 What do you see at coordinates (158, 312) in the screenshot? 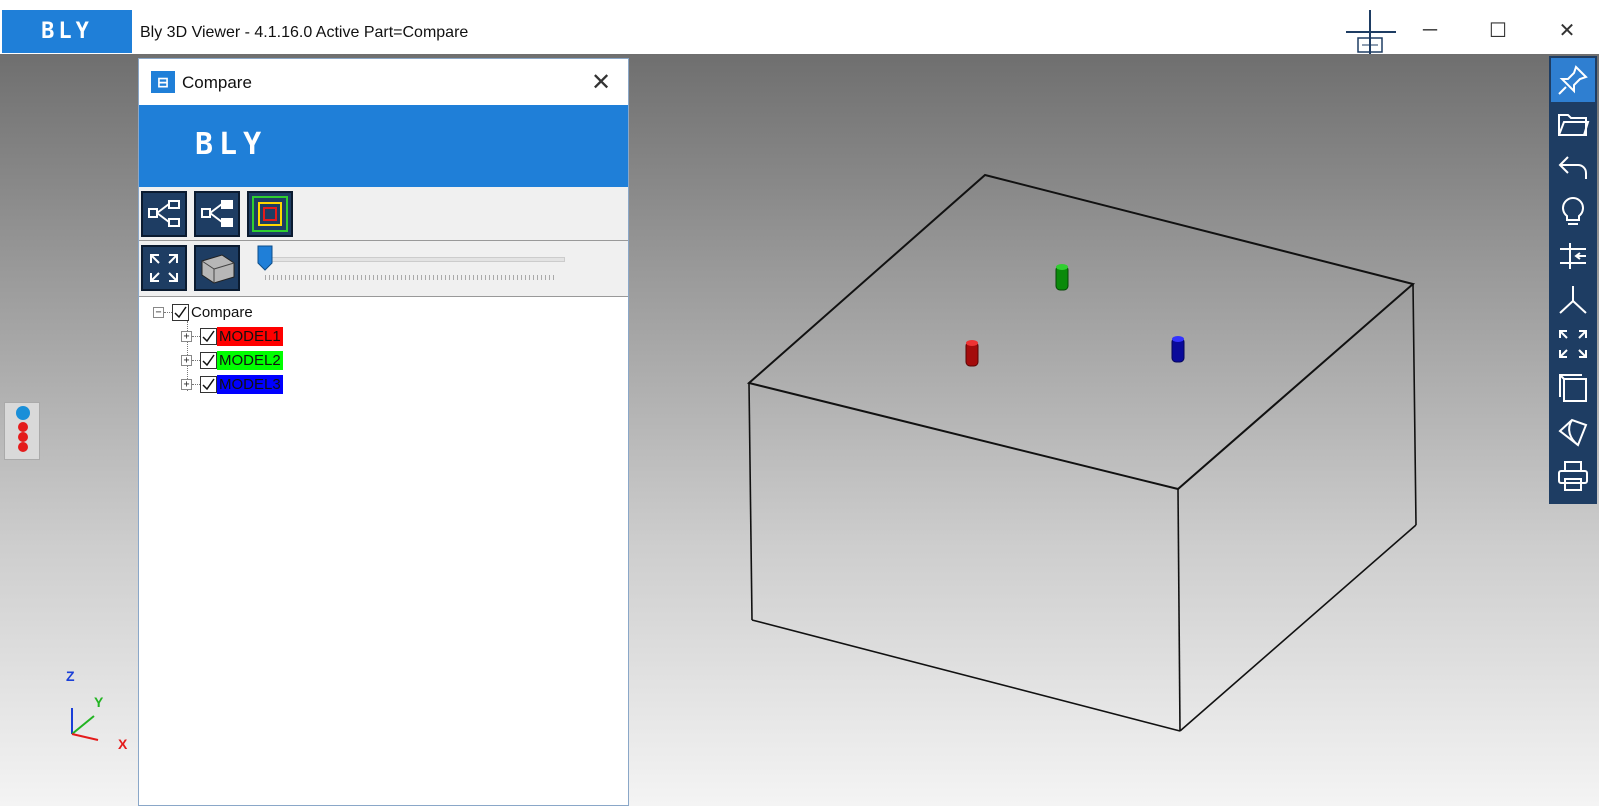
I see `collapse-icon: −` at bounding box center [158, 312].